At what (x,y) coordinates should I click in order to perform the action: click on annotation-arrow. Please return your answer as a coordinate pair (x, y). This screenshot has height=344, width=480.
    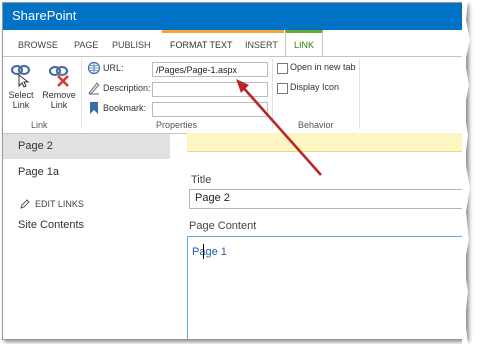
    Looking at the image, I should click on (279, 127).